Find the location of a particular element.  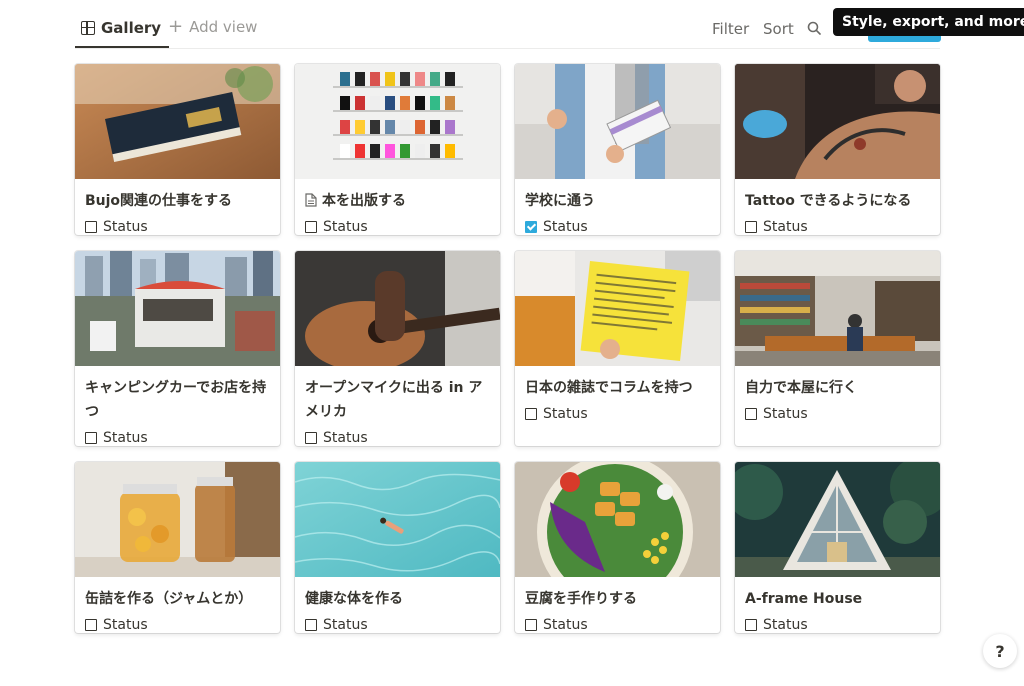

card-title: Bujo関連の仕事をする is located at coordinates (159, 201).